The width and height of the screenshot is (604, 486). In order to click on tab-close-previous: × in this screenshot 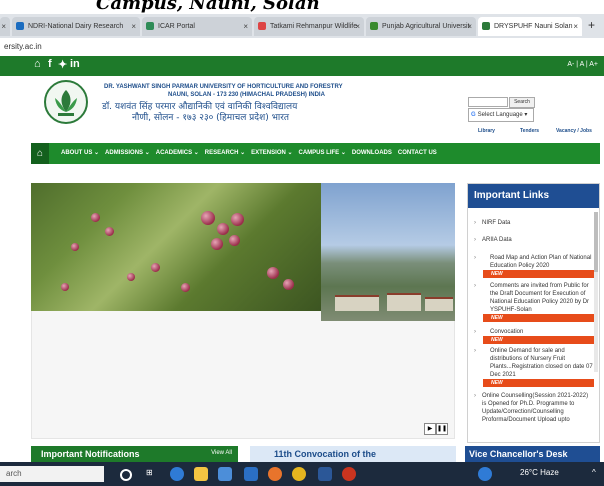, I will do `click(5, 26)`.